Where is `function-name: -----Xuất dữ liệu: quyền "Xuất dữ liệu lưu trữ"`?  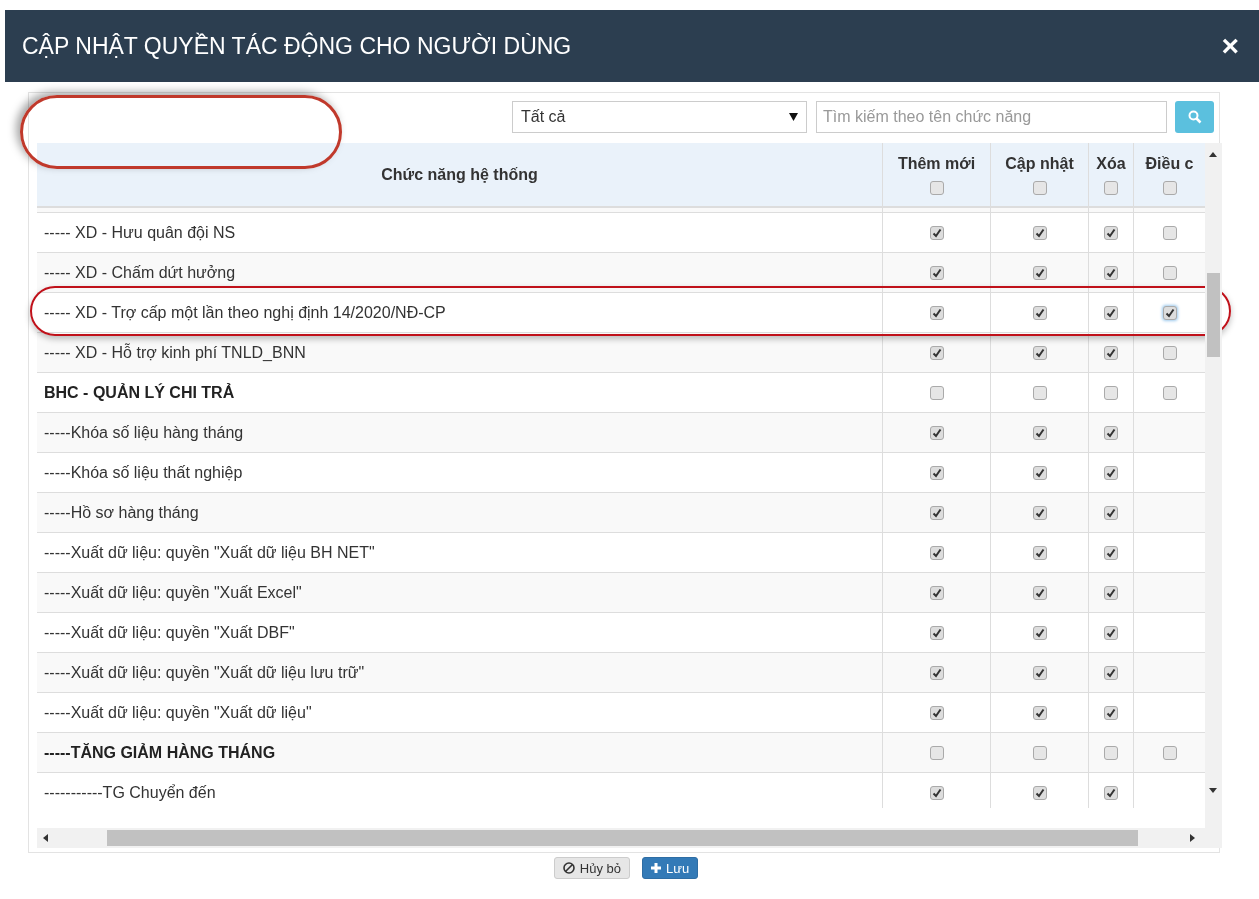
function-name: -----Xuất dữ liệu: quyền "Xuất dữ liệu lưu trữ" is located at coordinates (204, 672).